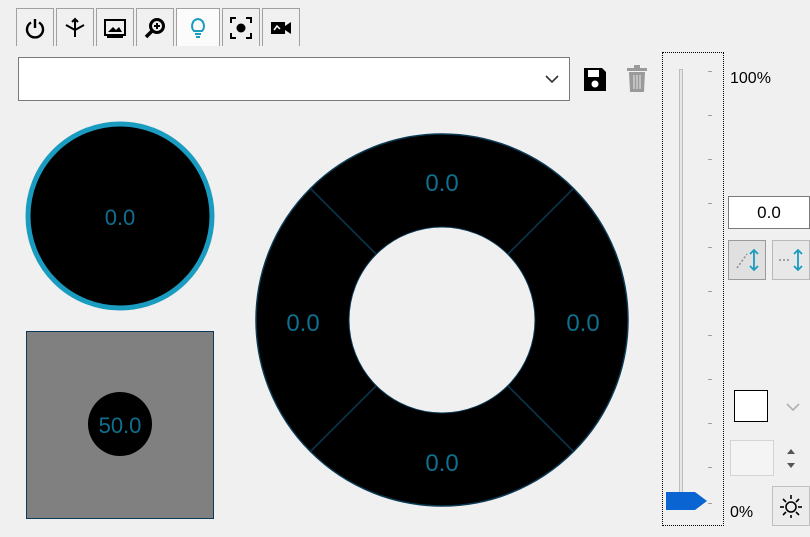 This screenshot has width=810, height=537. What do you see at coordinates (793, 407) in the screenshot?
I see `chevron-down-icon` at bounding box center [793, 407].